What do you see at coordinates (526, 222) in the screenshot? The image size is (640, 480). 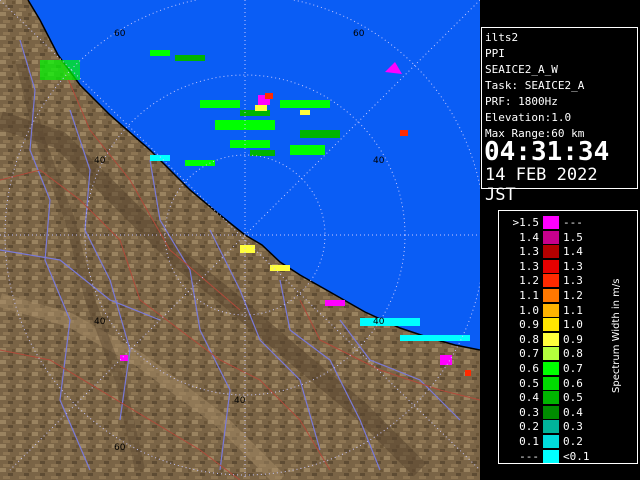 I see `legend-low-label: >1.5` at bounding box center [526, 222].